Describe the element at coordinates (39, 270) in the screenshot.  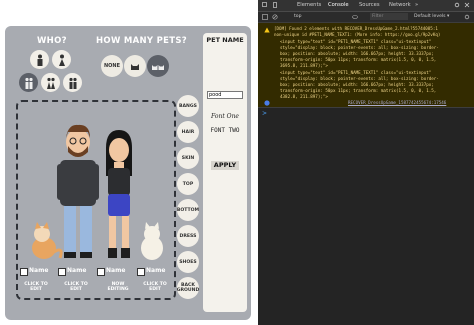
I see `slot-1-name: Name` at that location.